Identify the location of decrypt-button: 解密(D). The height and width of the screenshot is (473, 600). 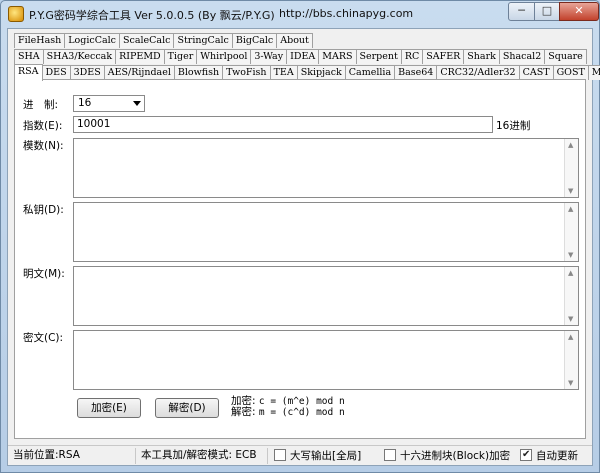
(187, 408).